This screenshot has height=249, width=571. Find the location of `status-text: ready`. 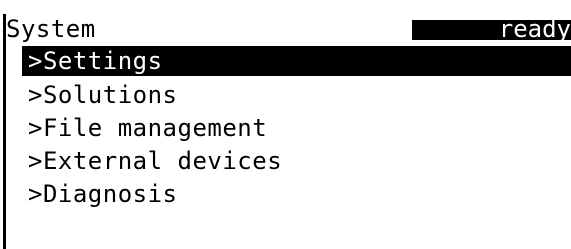

status-text: ready is located at coordinates (534, 30).